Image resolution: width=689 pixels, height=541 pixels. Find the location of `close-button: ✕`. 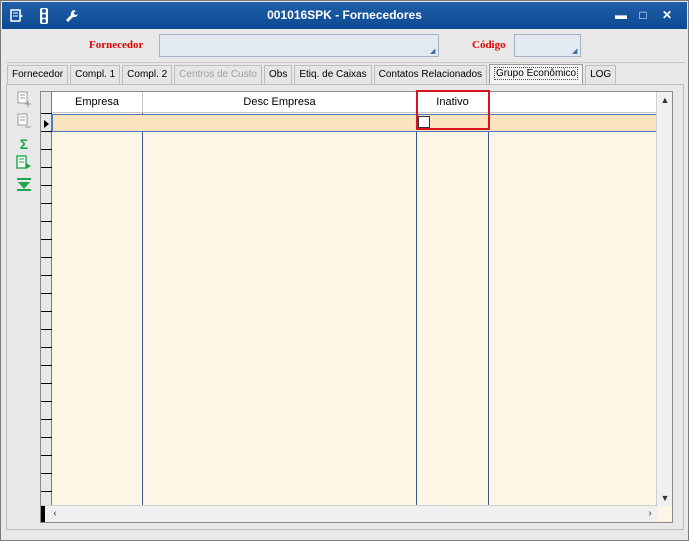

close-button: ✕ is located at coordinates (667, 15).